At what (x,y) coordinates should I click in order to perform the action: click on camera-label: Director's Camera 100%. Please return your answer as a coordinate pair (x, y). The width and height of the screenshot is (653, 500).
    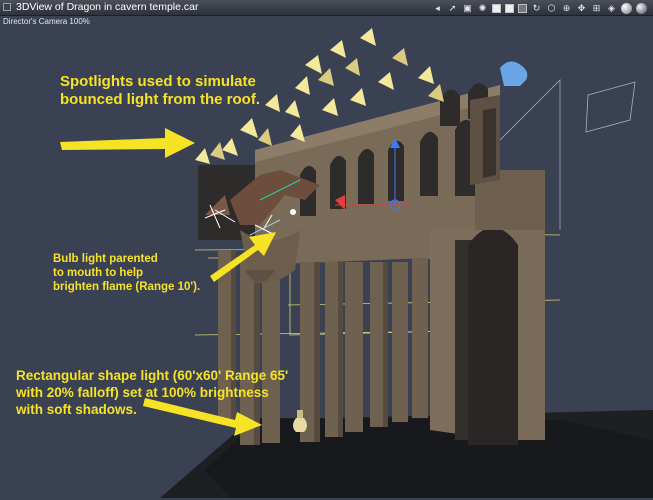
    Looking at the image, I should click on (46, 21).